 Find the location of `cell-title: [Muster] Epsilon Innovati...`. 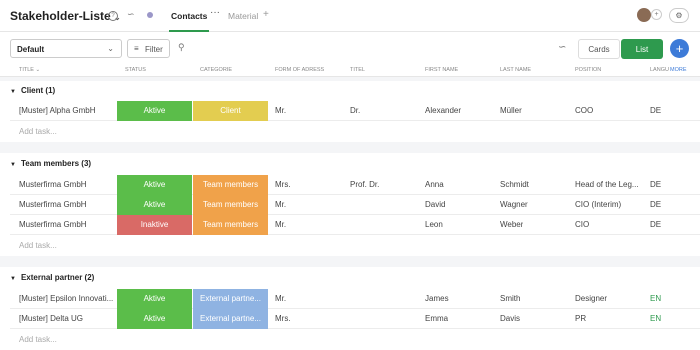

cell-title: [Muster] Epsilon Innovati... is located at coordinates (66, 298).